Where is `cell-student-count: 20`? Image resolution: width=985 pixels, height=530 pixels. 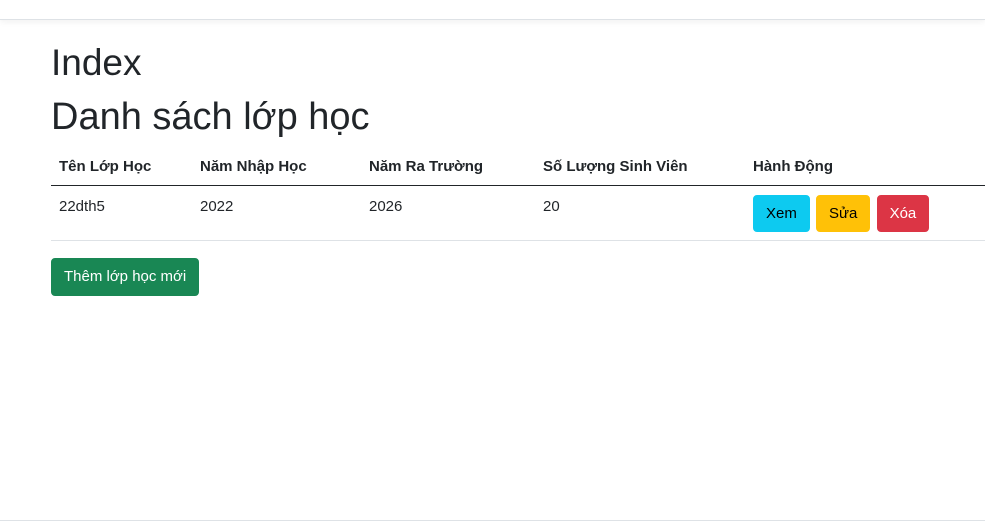
cell-student-count: 20 is located at coordinates (640, 213).